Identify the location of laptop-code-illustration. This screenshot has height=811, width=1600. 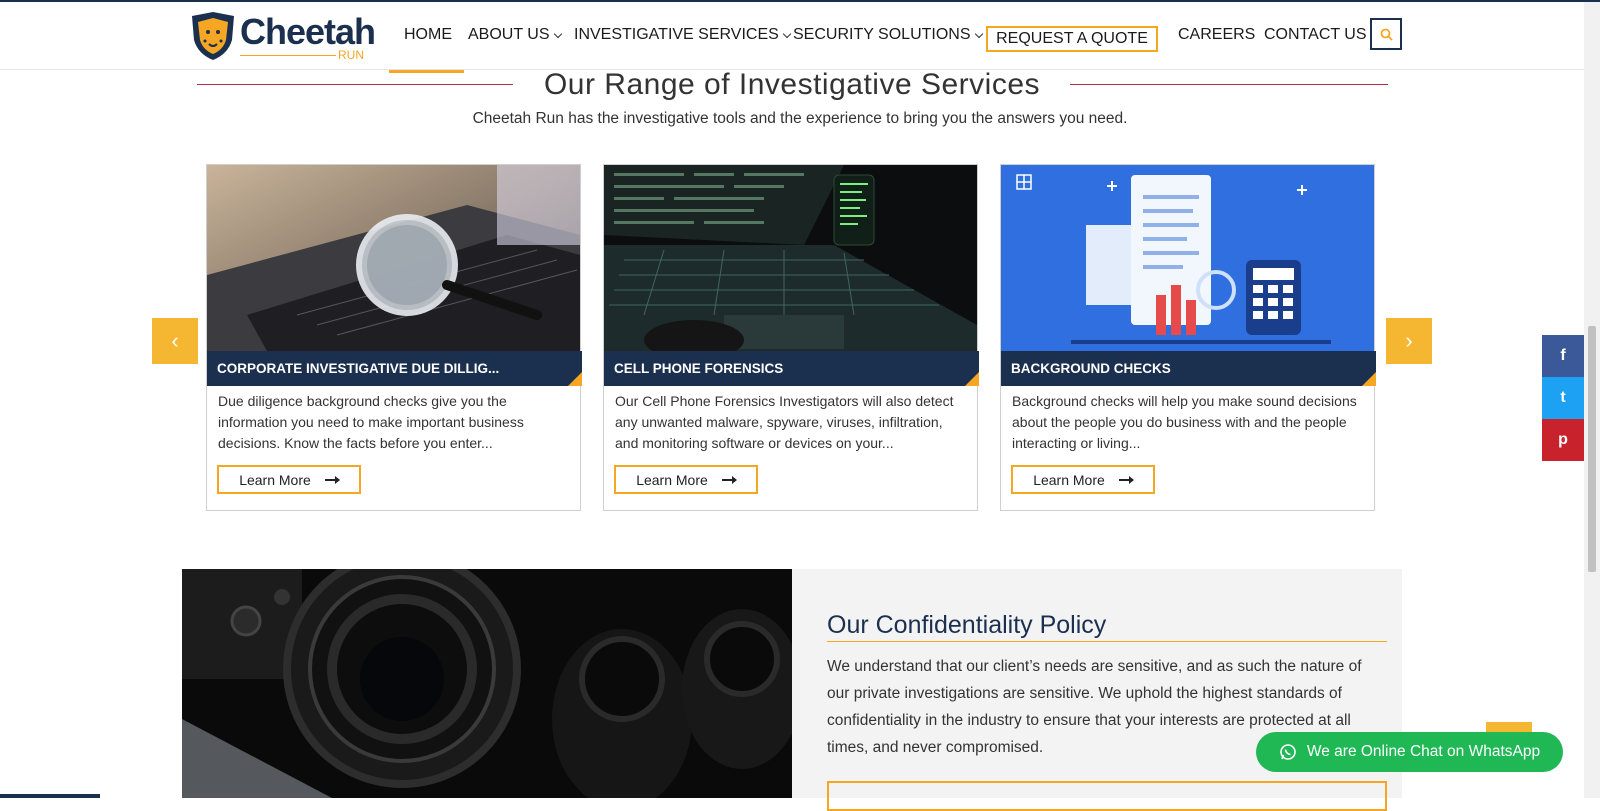
(790, 258).